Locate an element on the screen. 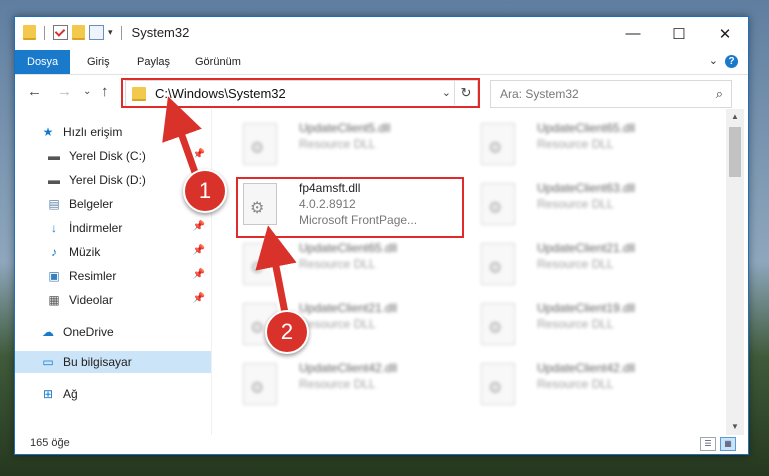  annotation-arrows is located at coordinates (229, 210).